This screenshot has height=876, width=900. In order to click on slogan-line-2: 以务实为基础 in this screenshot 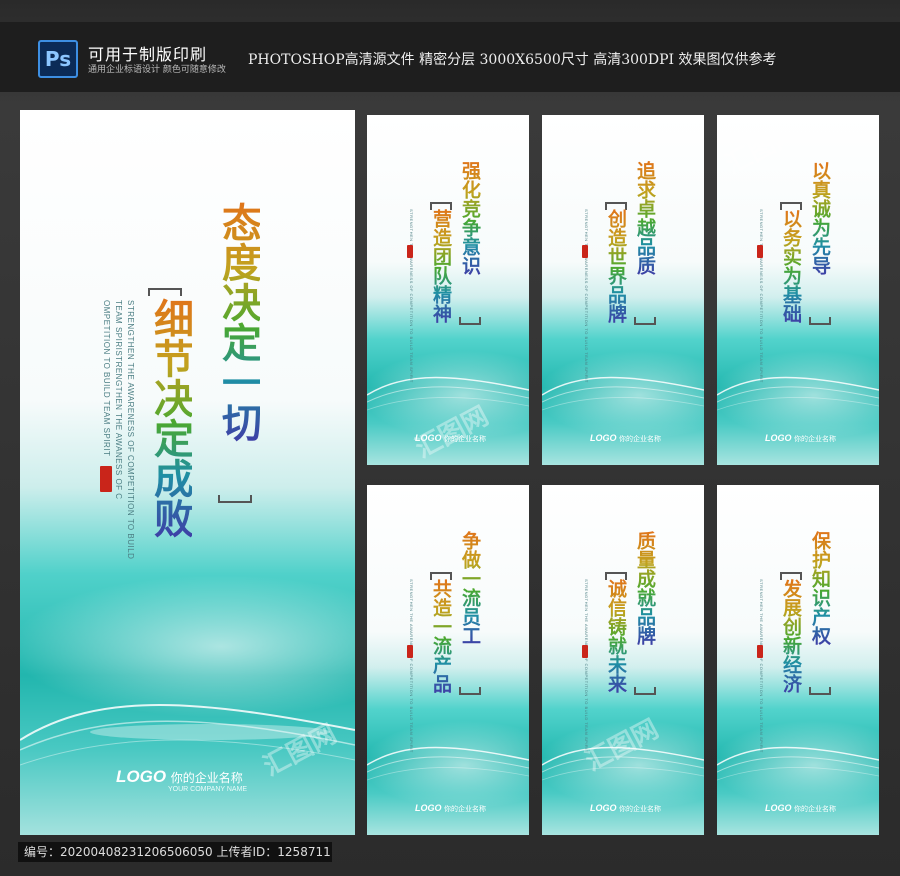, I will do `click(791, 266)`.